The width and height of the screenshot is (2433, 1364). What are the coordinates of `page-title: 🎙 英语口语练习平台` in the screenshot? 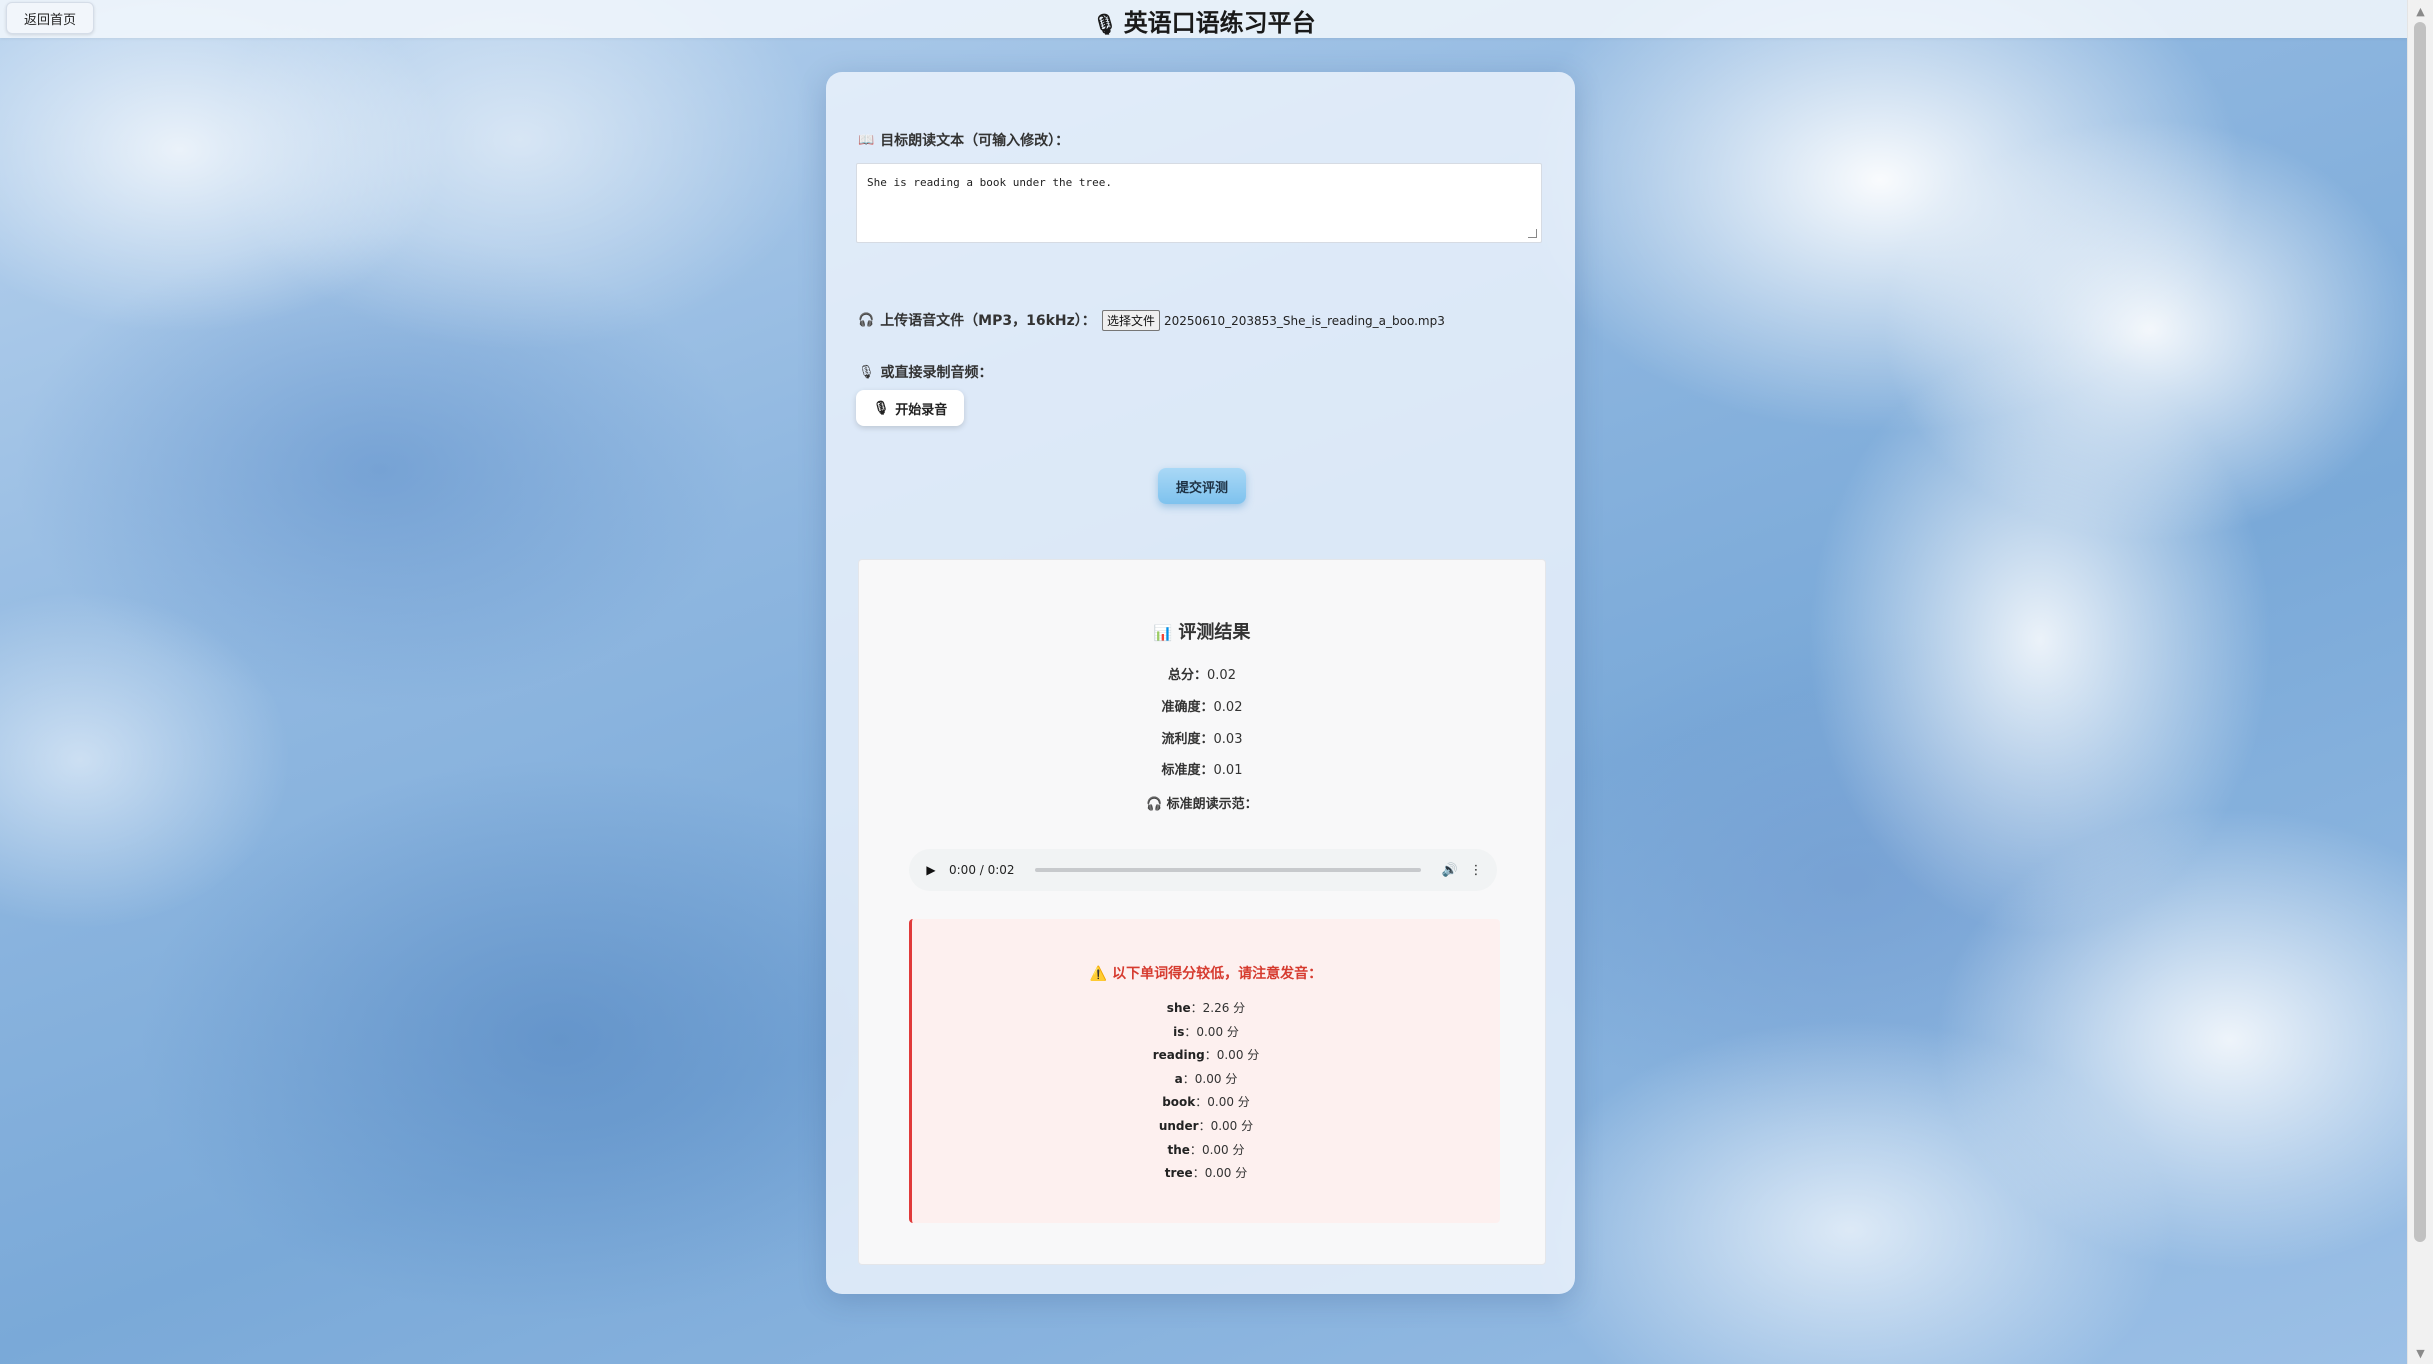 It's located at (1204, 20).